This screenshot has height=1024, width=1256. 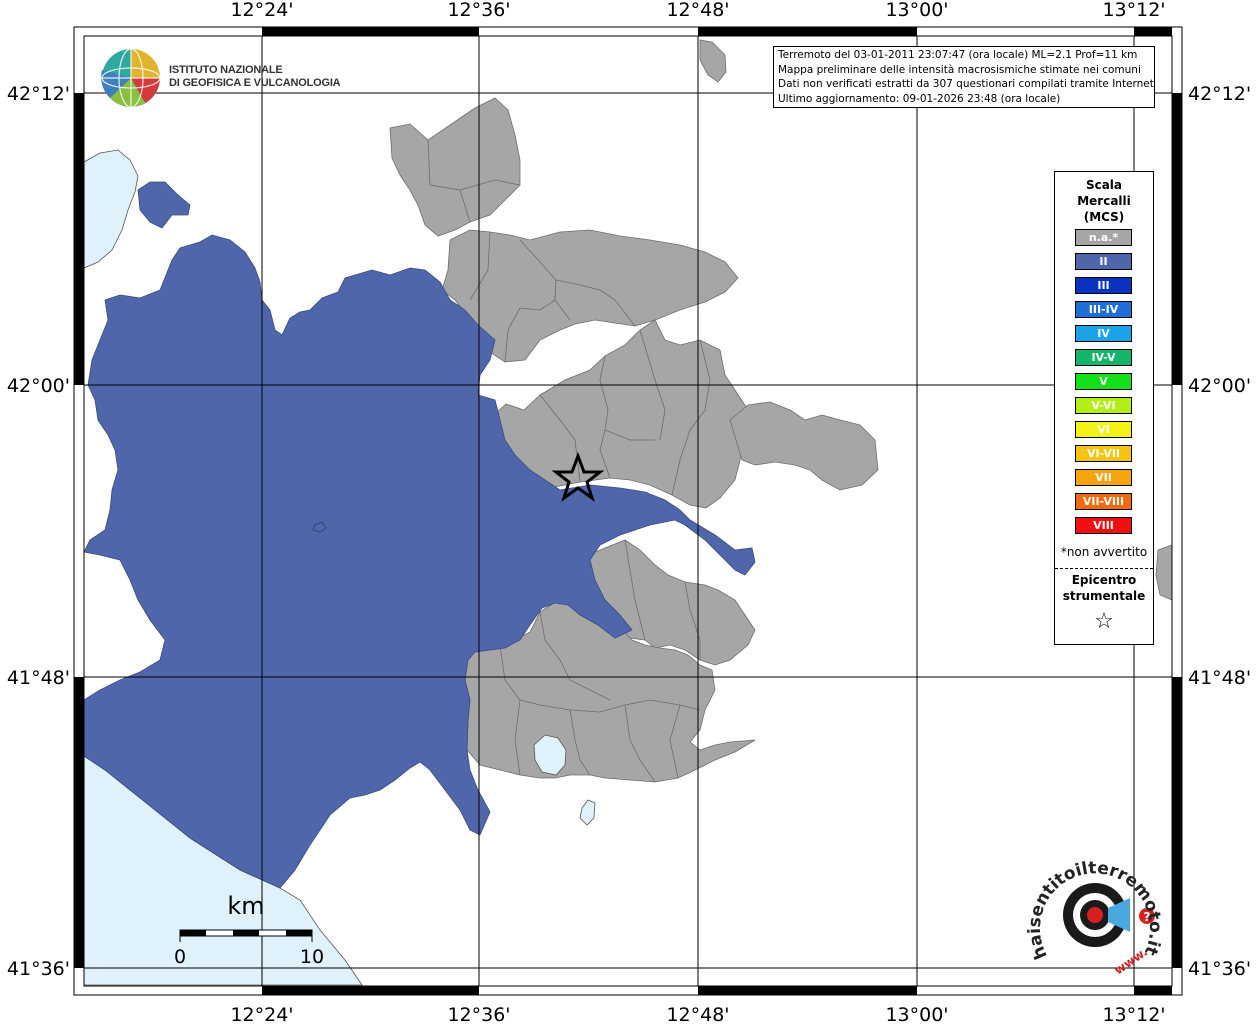 What do you see at coordinates (261, 10) in the screenshot?
I see `top-tick-label: 12°24'` at bounding box center [261, 10].